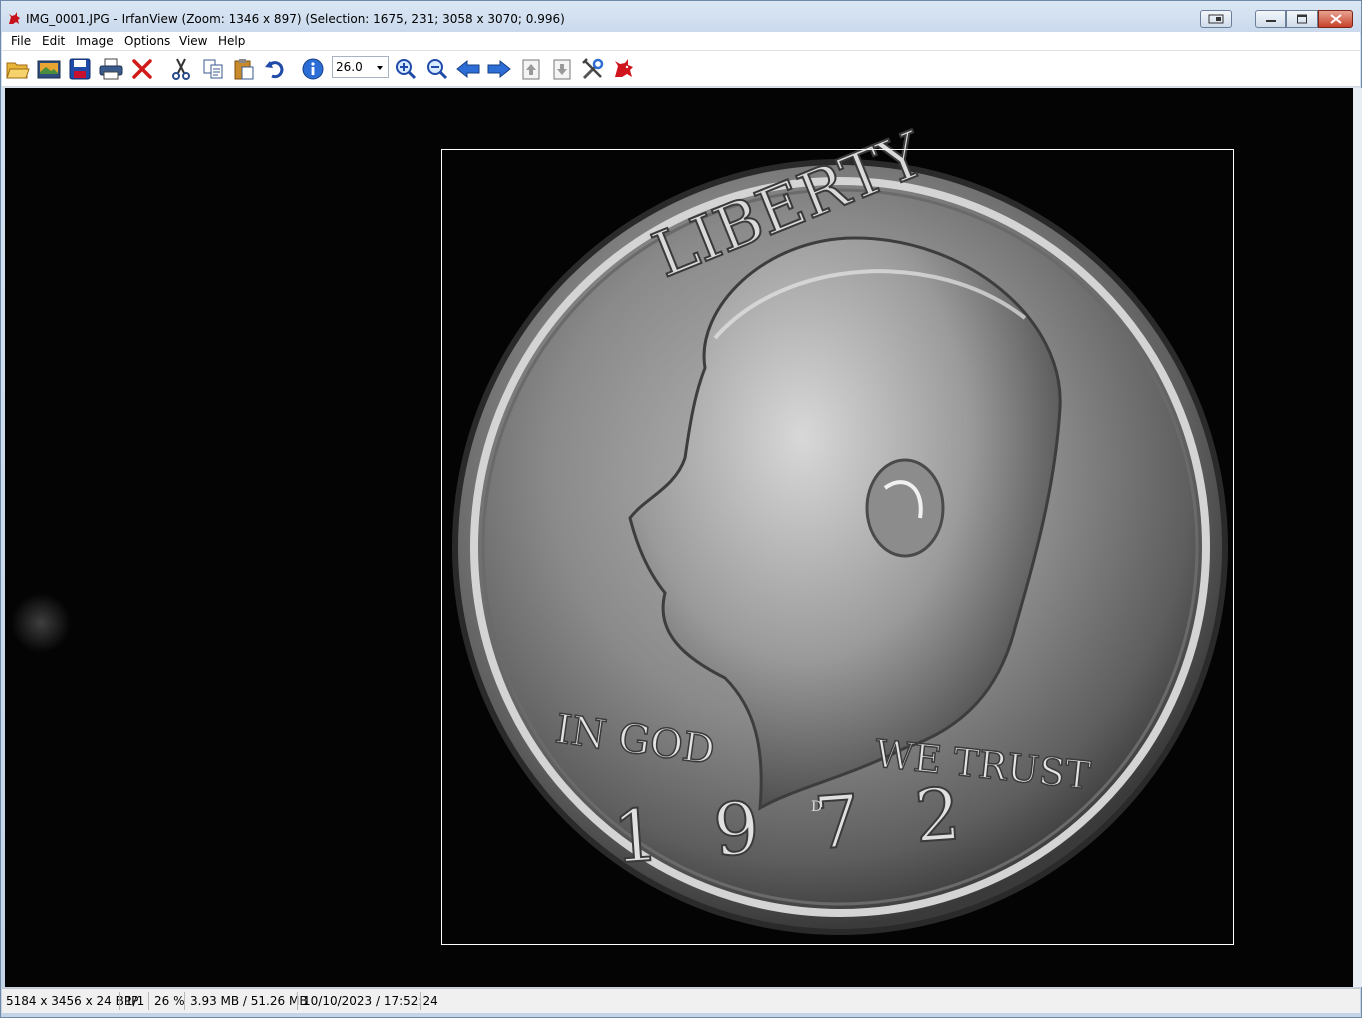 The image size is (1362, 1018). What do you see at coordinates (681, 69) in the screenshot?
I see `toolbar` at bounding box center [681, 69].